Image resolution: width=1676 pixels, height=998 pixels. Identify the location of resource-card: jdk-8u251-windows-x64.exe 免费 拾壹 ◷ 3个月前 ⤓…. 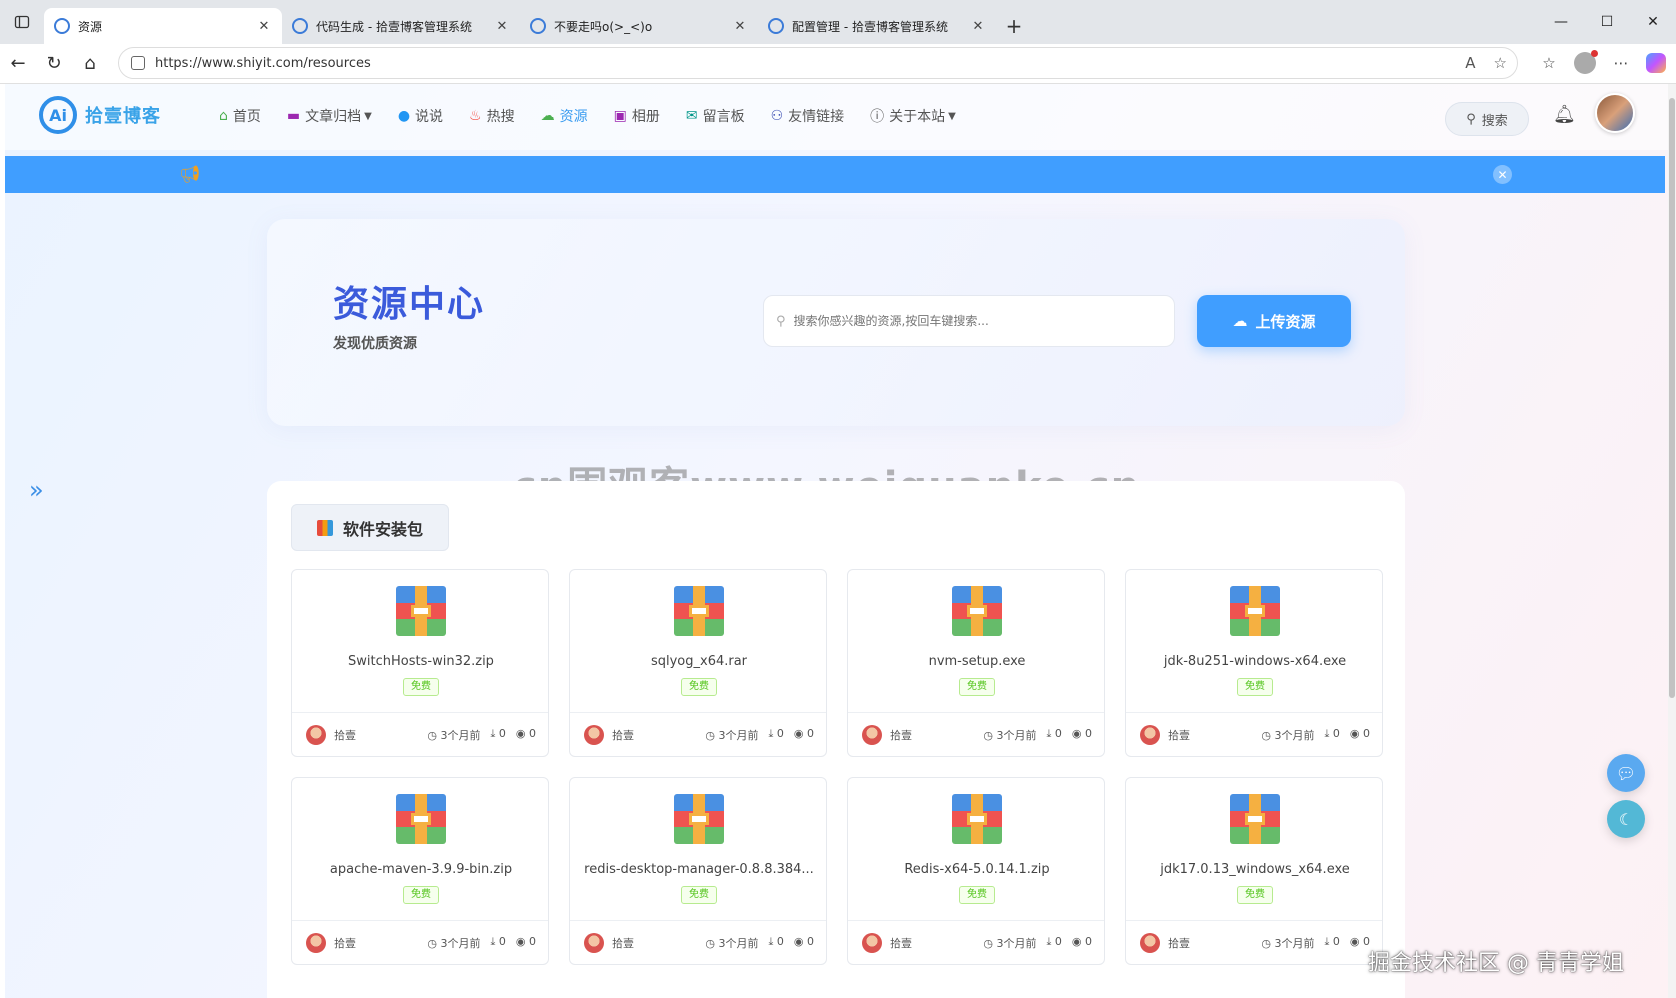
(1254, 663).